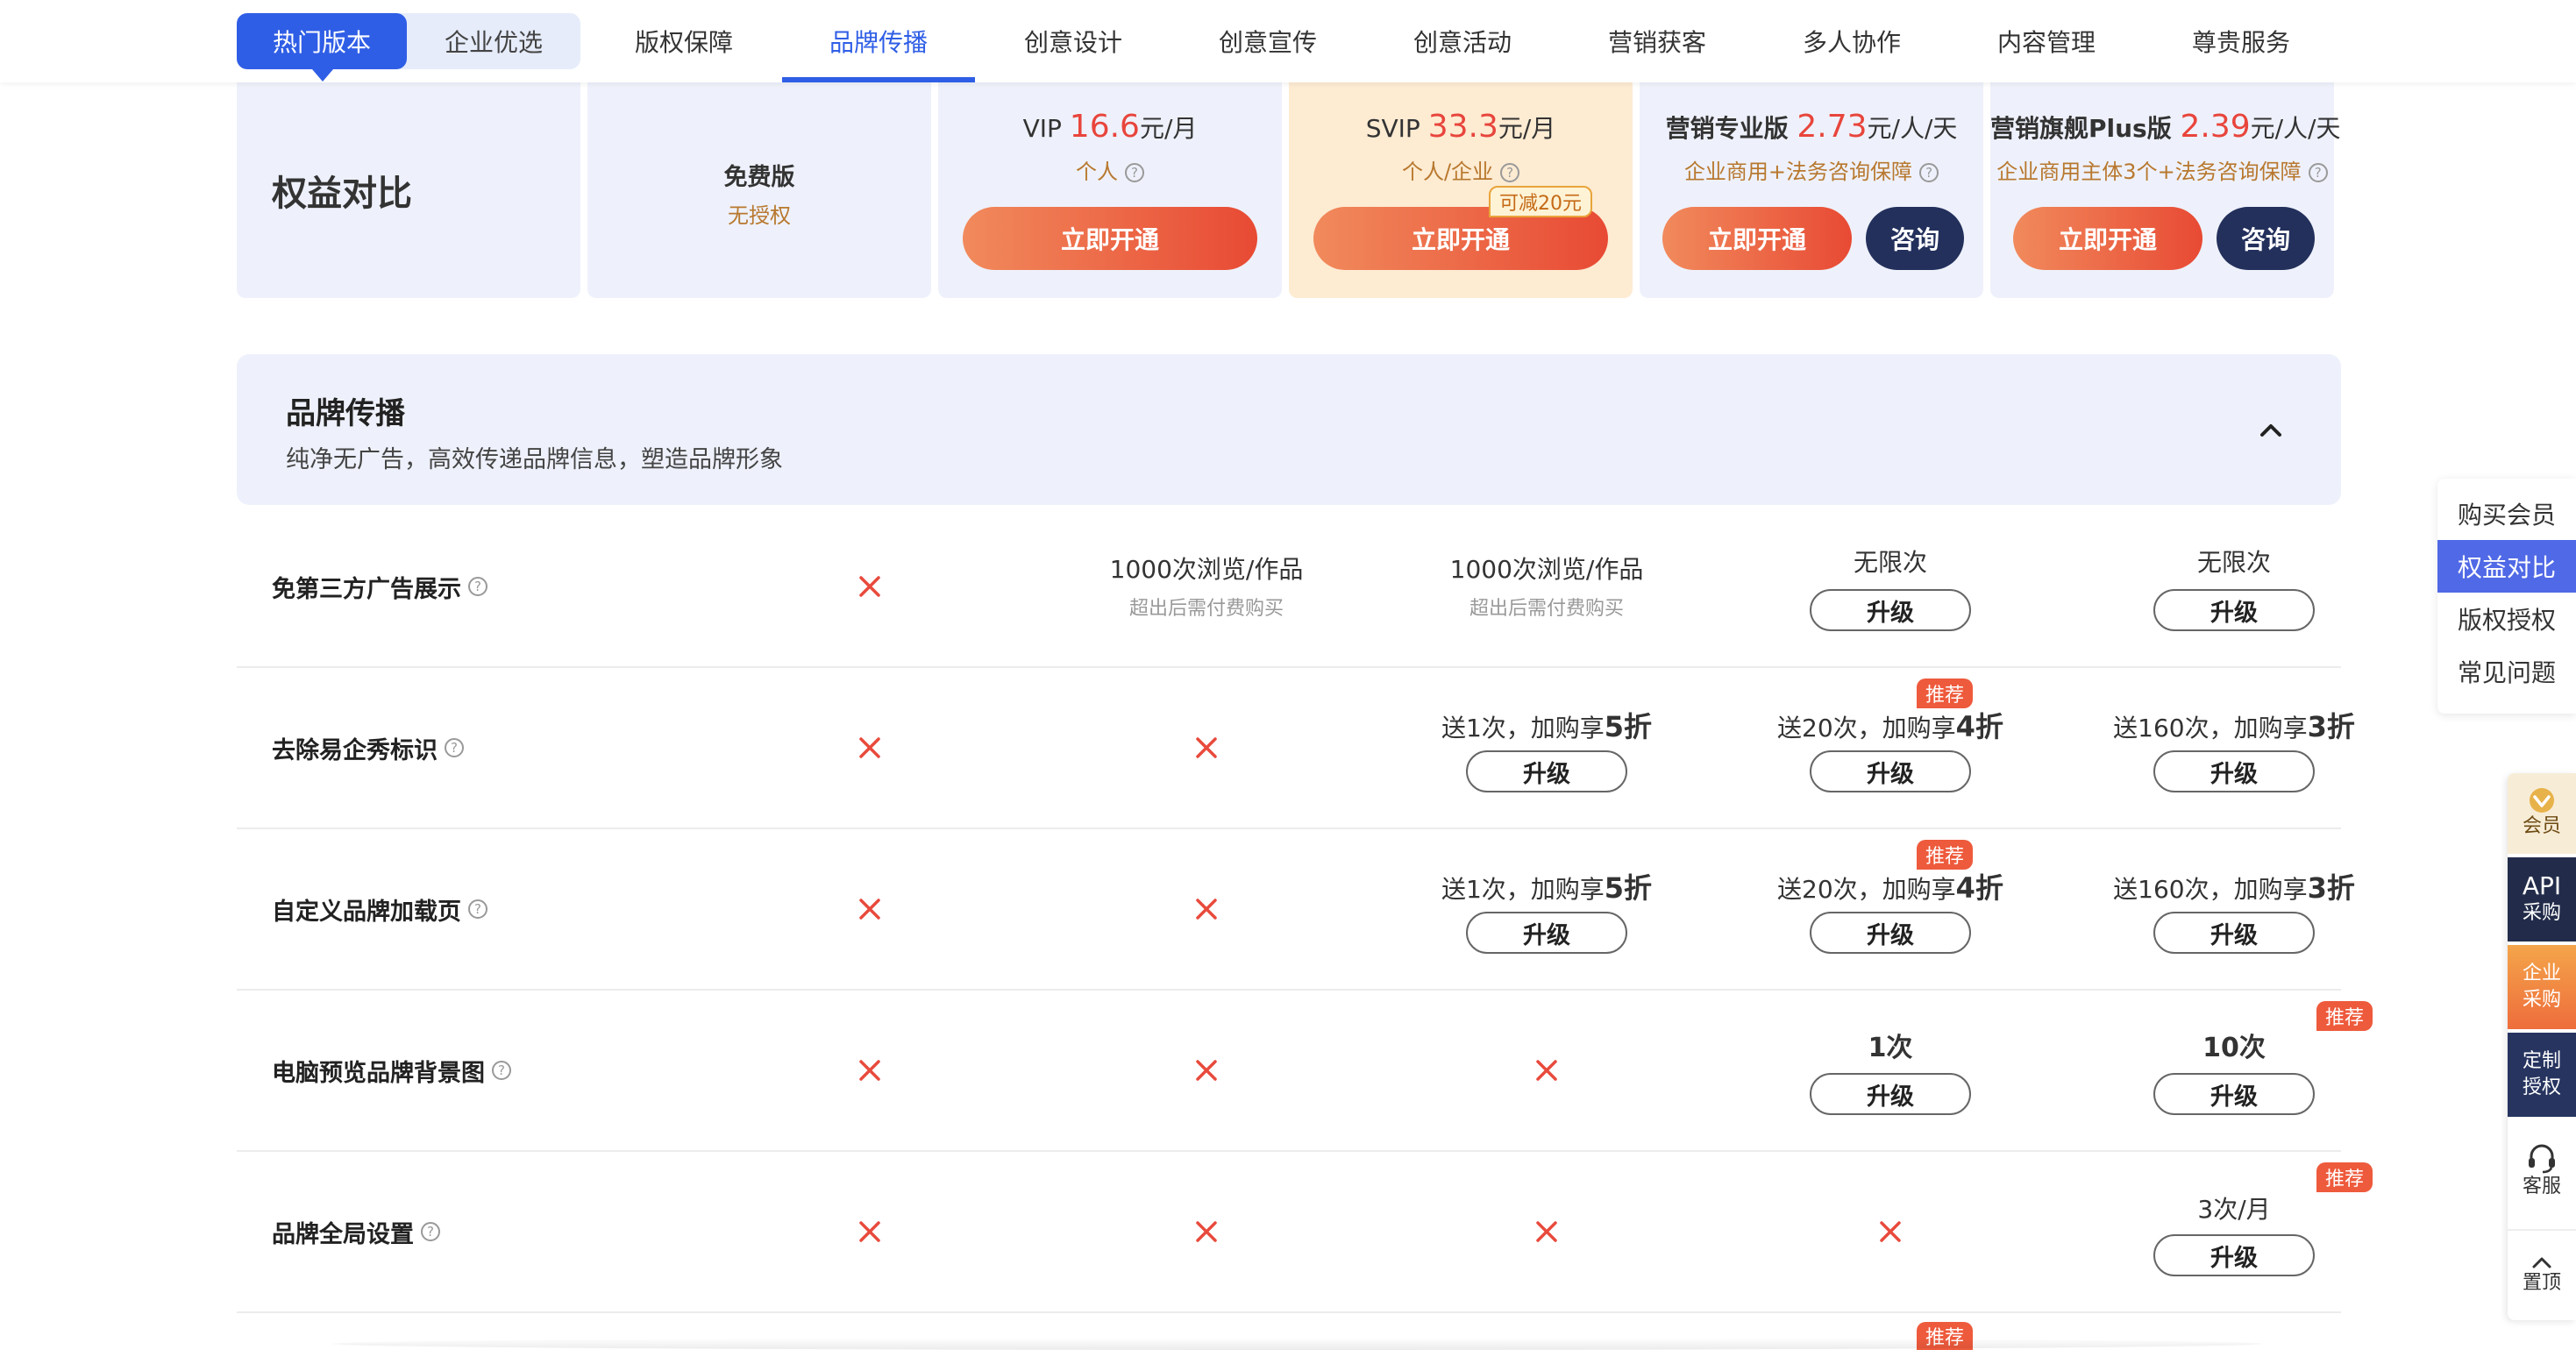 This screenshot has width=2576, height=1350. I want to click on pro-consult-button: 咨询, so click(1915, 238).